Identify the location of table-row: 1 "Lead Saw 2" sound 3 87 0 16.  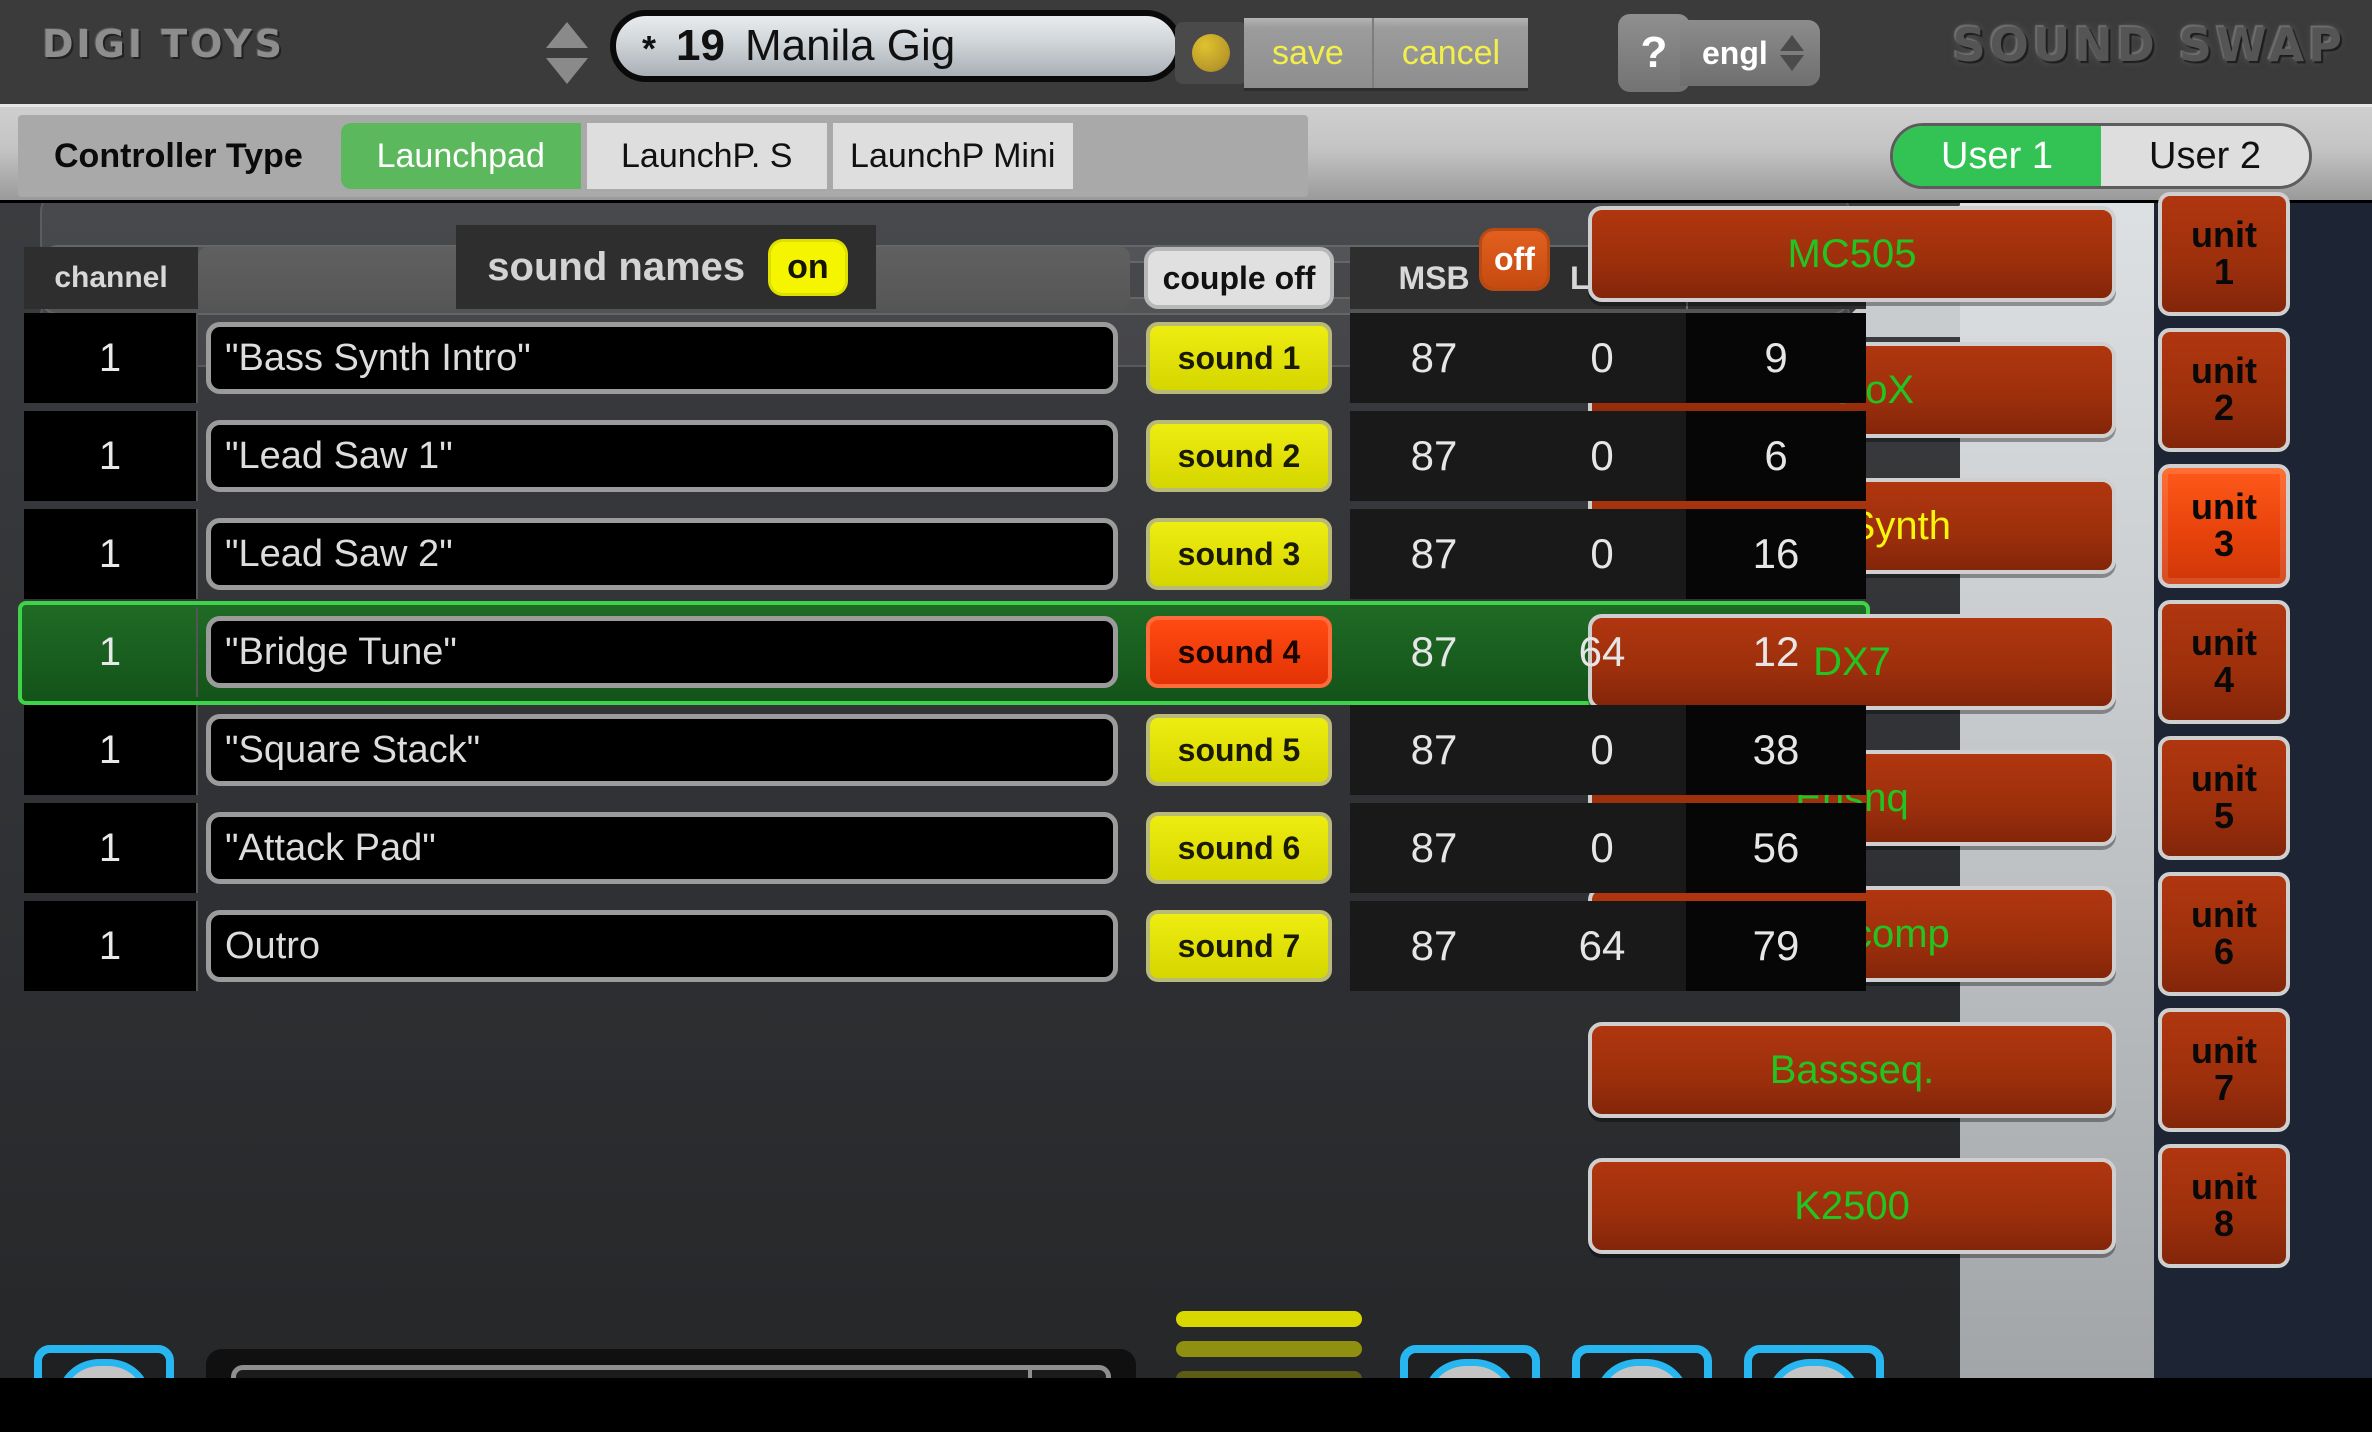
(945, 554).